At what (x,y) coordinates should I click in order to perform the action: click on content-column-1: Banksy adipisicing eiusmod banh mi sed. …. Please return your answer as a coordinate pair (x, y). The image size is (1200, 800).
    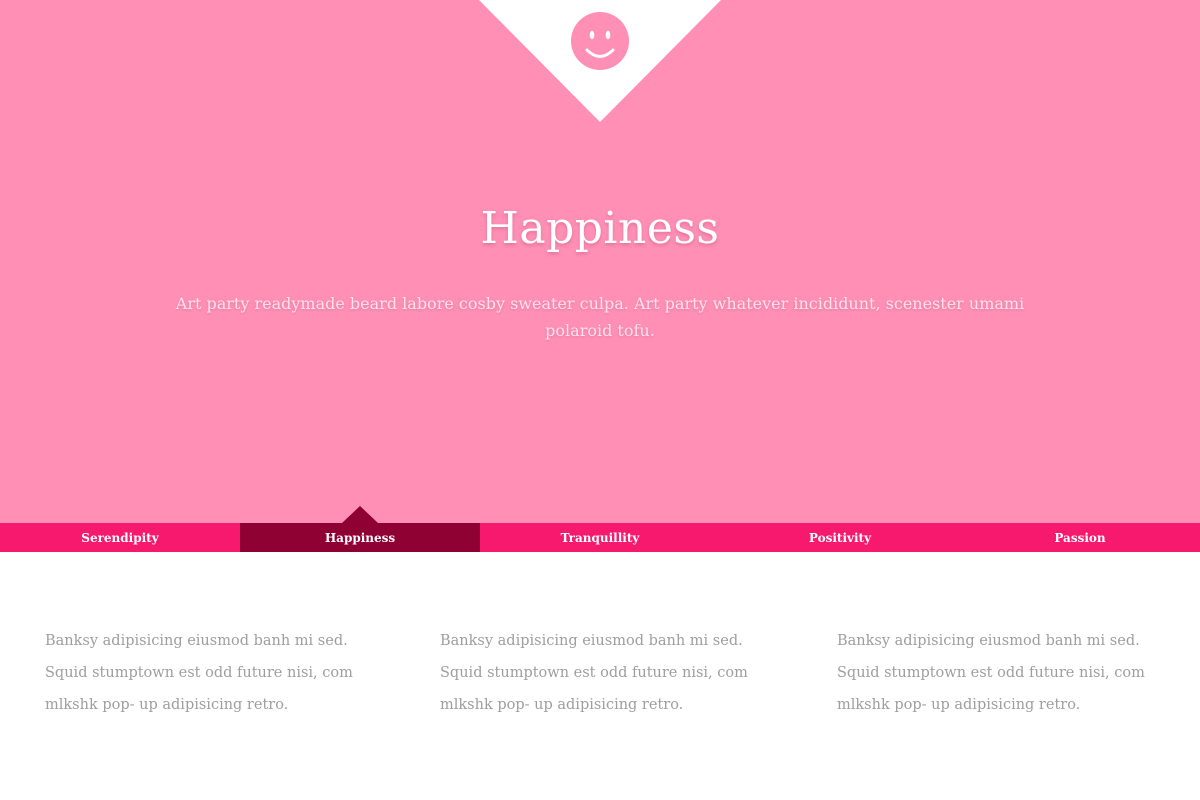
    Looking at the image, I should click on (199, 673).